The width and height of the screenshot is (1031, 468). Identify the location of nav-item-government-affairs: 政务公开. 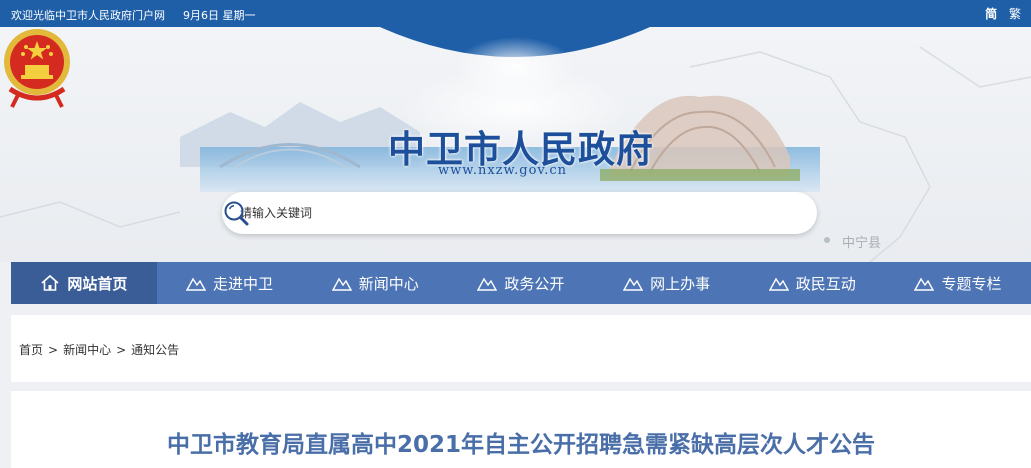
(521, 283).